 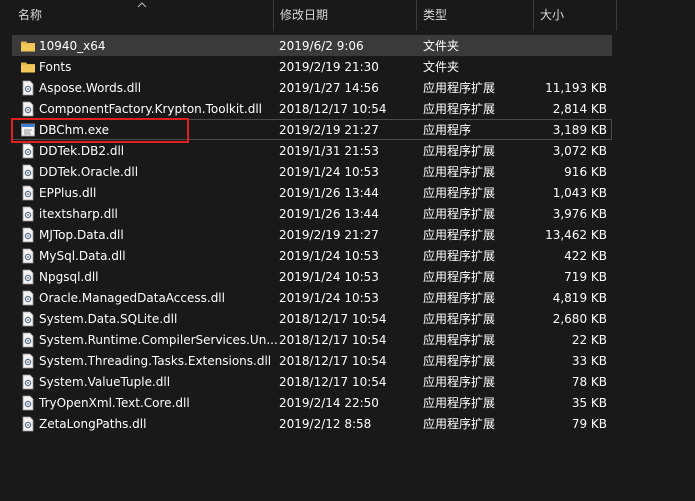 I want to click on file-row: EPPlus.dll 2019/1/26 13:44 应用程序扩展 1,043 KB, so click(x=312, y=192).